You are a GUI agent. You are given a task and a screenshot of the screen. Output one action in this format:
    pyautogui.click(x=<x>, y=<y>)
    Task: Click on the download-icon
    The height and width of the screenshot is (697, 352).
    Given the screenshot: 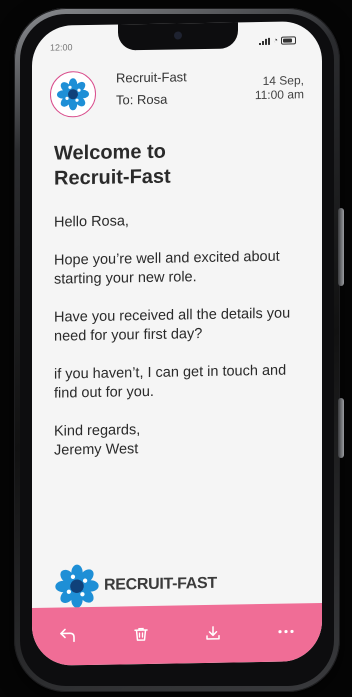 What is the action you would take?
    pyautogui.click(x=213, y=633)
    